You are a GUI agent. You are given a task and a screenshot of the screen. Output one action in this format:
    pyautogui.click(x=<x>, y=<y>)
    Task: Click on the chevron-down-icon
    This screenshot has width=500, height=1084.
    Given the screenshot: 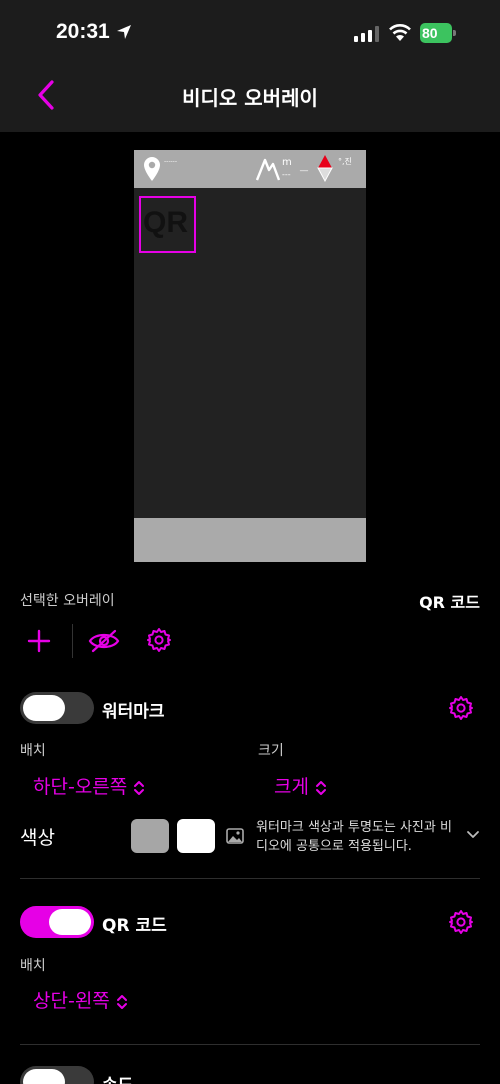 What is the action you would take?
    pyautogui.click(x=473, y=835)
    